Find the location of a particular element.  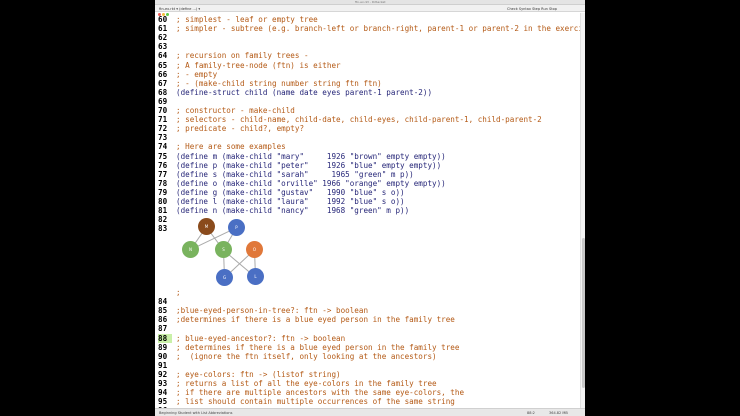

code-line: 62 is located at coordinates (367, 37).